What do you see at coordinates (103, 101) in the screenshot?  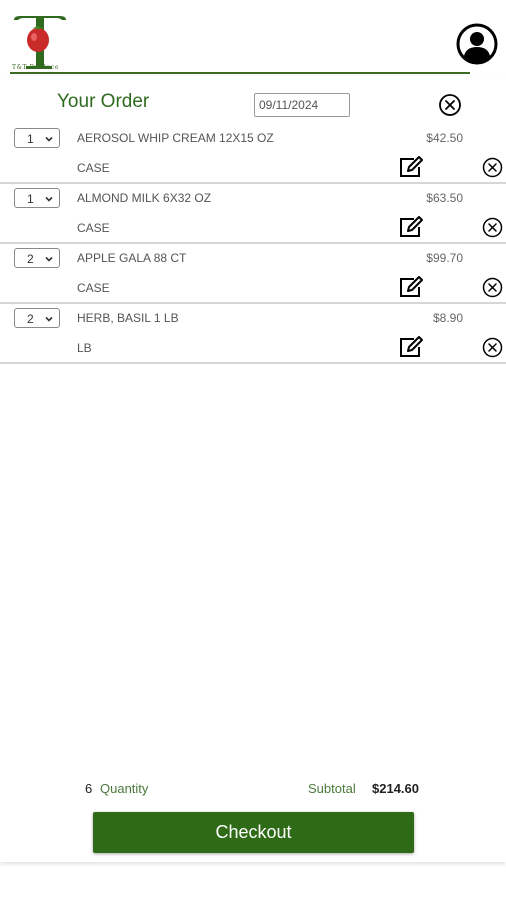 I see `order-title: Your Order` at bounding box center [103, 101].